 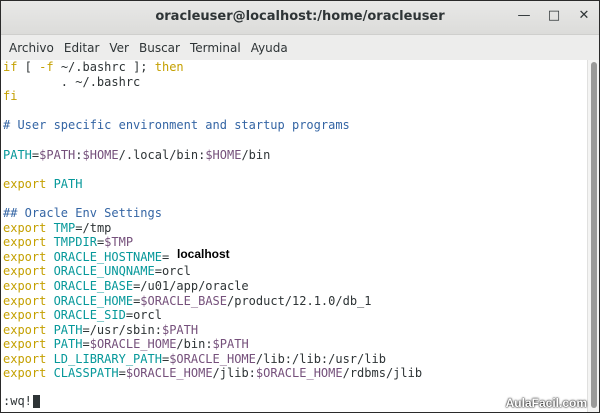 What do you see at coordinates (10, 67) in the screenshot?
I see `code-token: if` at bounding box center [10, 67].